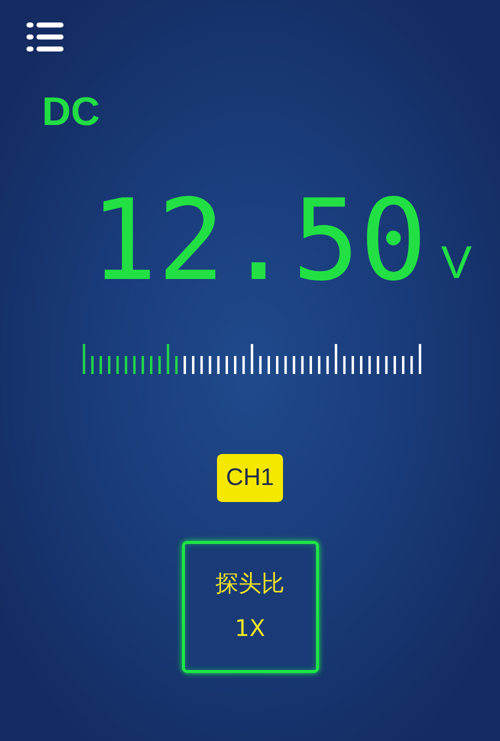 The width and height of the screenshot is (500, 741). Describe the element at coordinates (250, 629) in the screenshot. I see `probe-ratio-value: 1X` at that location.